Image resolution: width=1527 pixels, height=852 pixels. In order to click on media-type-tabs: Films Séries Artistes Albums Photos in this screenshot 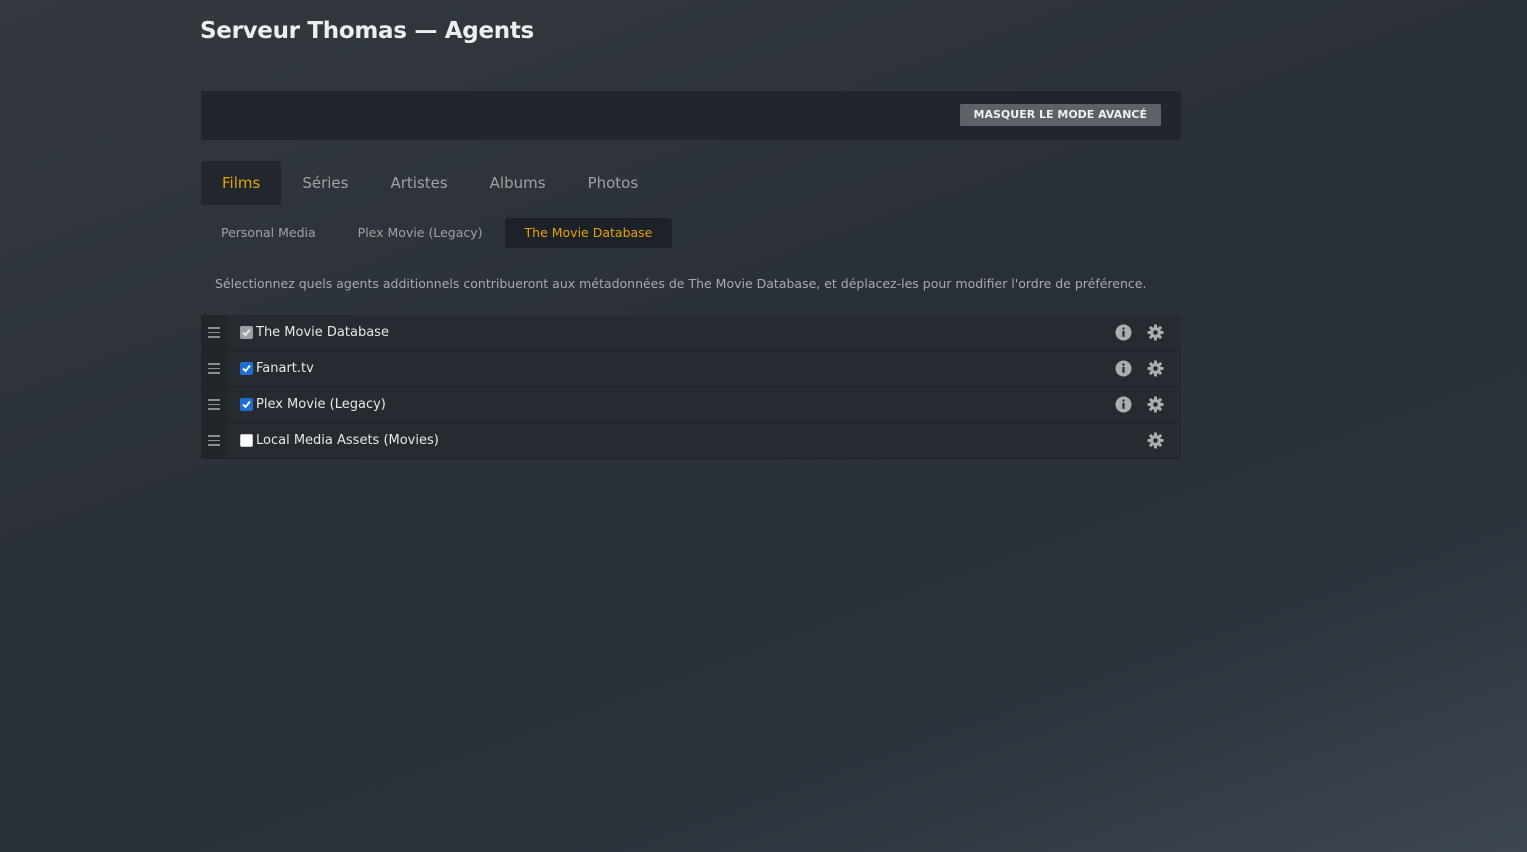, I will do `click(430, 183)`.